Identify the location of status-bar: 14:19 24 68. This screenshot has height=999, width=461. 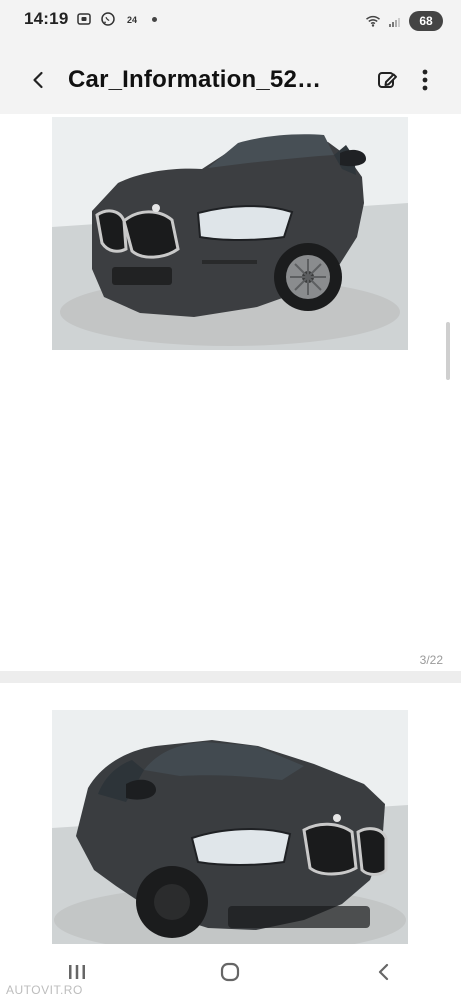
(230, 21).